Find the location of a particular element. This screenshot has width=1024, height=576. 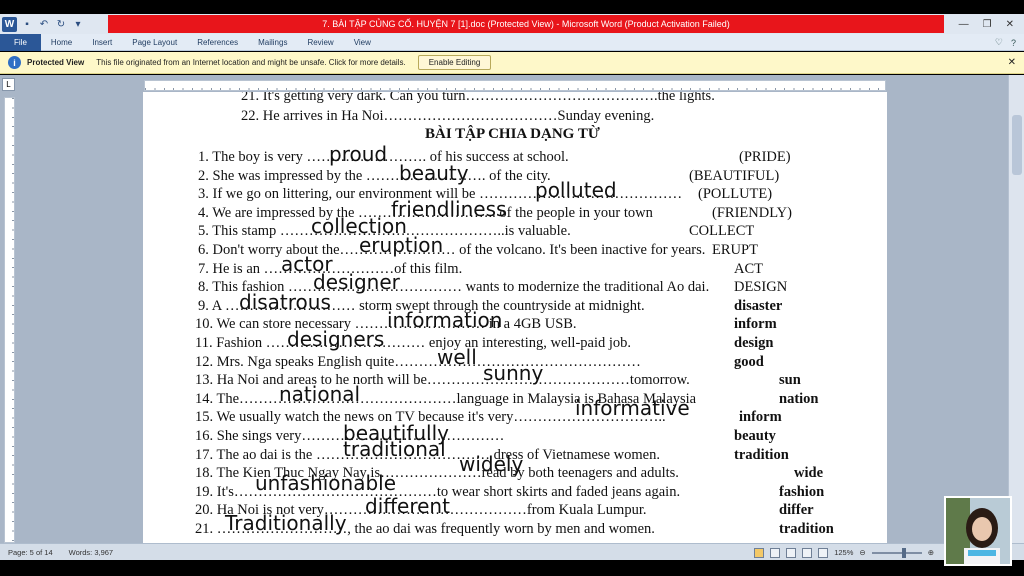

status-bar: Page: 5 of 14 Words: 3,967 125% ⊖ ⊕ is located at coordinates (512, 551).